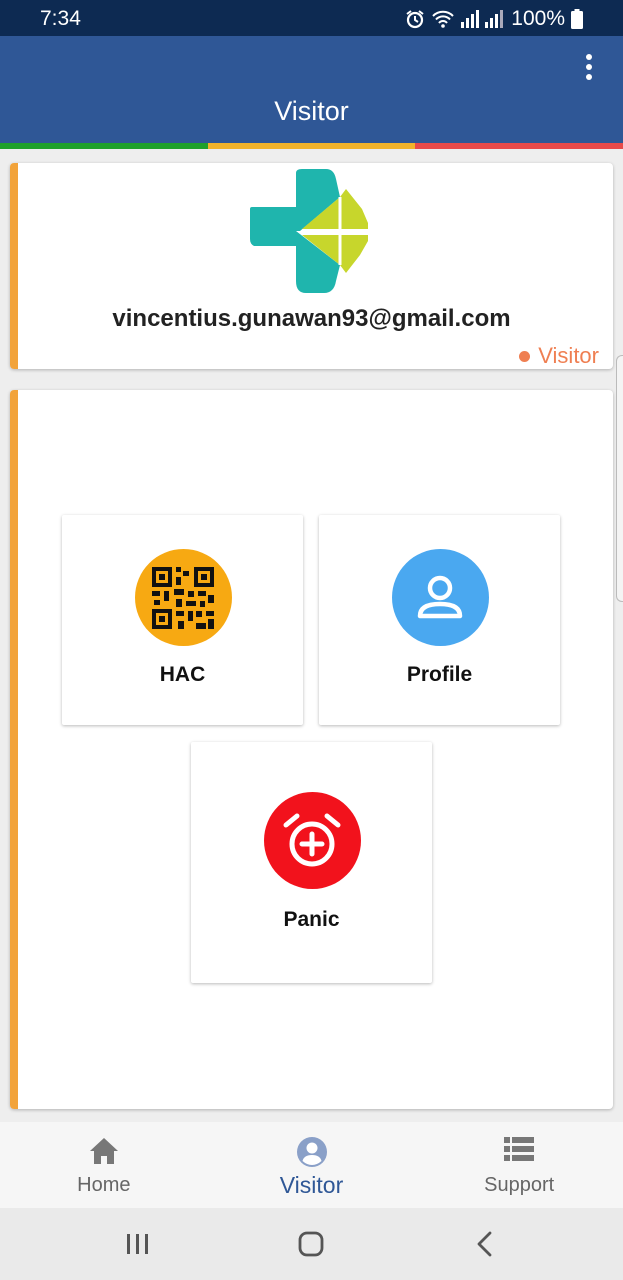  I want to click on panic-tile: Panic, so click(311, 862).